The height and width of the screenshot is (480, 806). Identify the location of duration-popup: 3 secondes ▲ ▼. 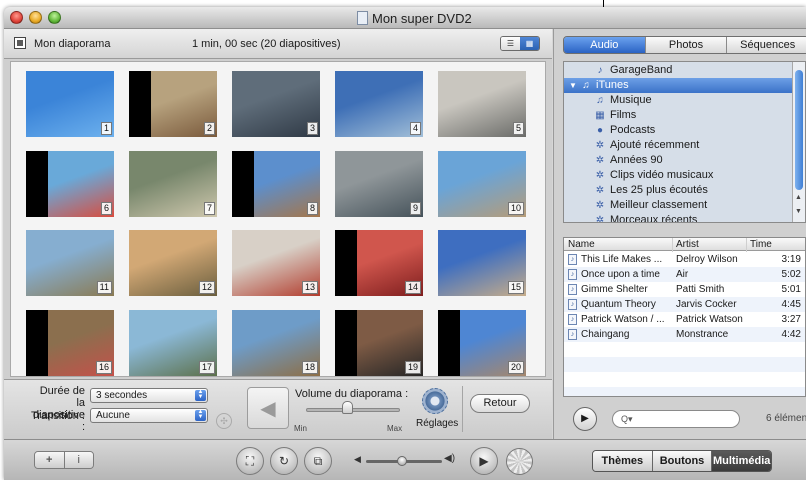
(149, 395).